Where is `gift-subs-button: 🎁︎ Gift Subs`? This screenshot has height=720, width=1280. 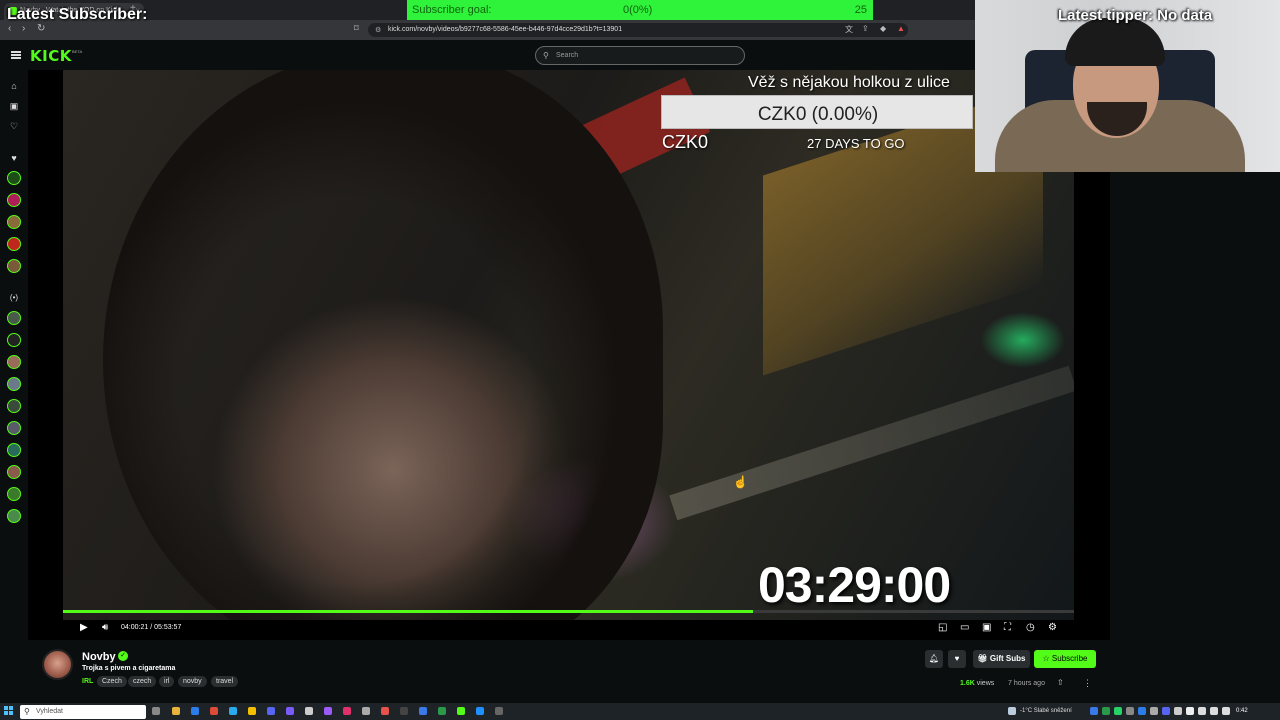 gift-subs-button: 🎁︎ Gift Subs is located at coordinates (1001, 659).